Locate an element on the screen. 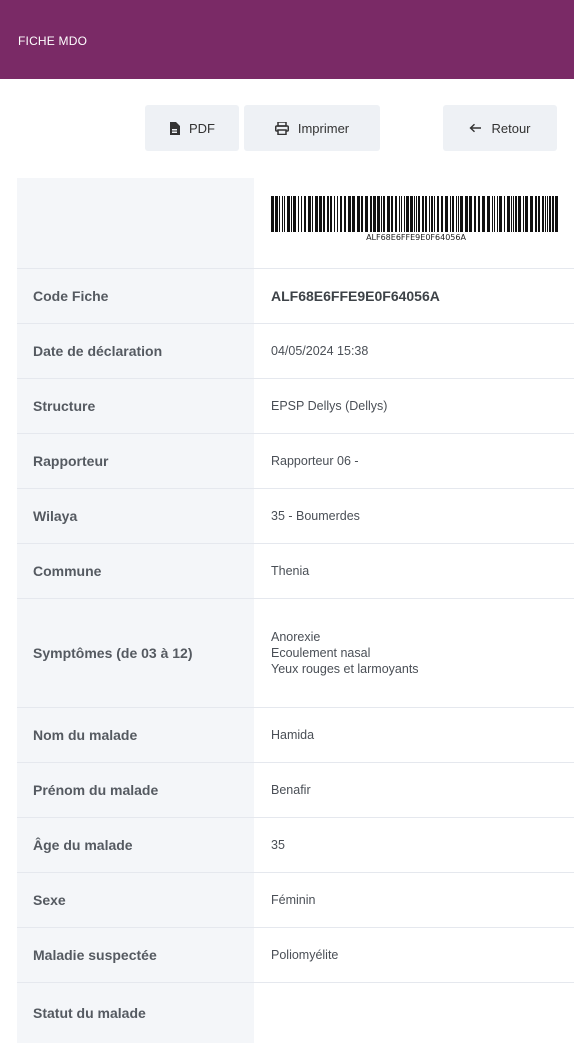 The height and width of the screenshot is (1043, 574). field-label: Code Fiche is located at coordinates (135, 296).